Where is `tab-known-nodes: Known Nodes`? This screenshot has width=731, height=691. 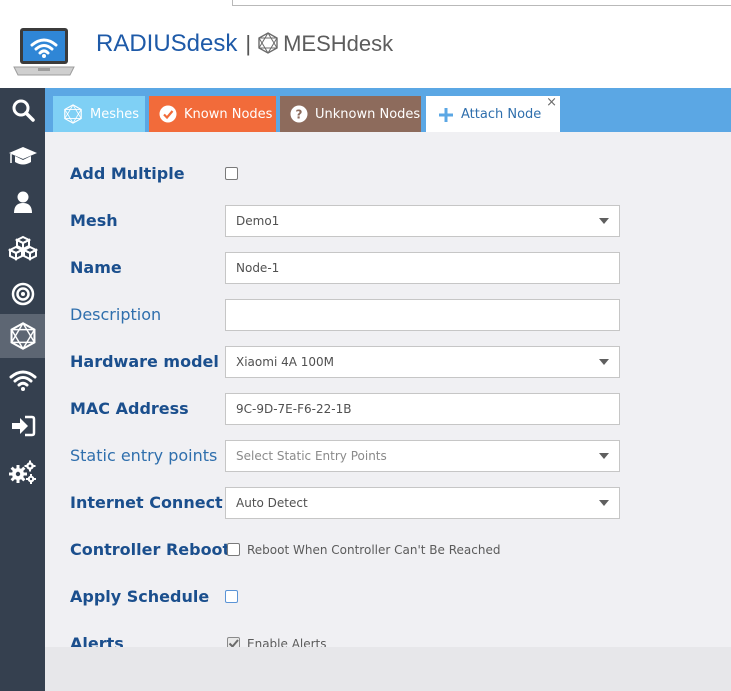 tab-known-nodes: Known Nodes is located at coordinates (212, 114).